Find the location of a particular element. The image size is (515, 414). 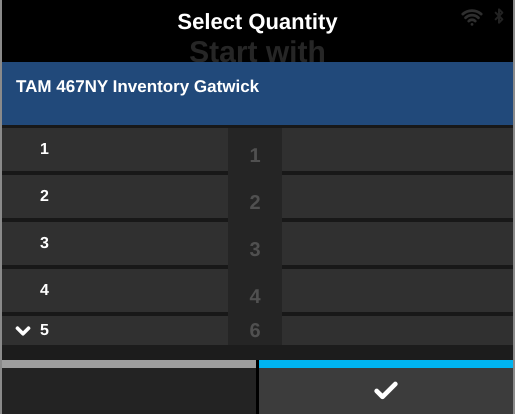

blank-button is located at coordinates (129, 387).